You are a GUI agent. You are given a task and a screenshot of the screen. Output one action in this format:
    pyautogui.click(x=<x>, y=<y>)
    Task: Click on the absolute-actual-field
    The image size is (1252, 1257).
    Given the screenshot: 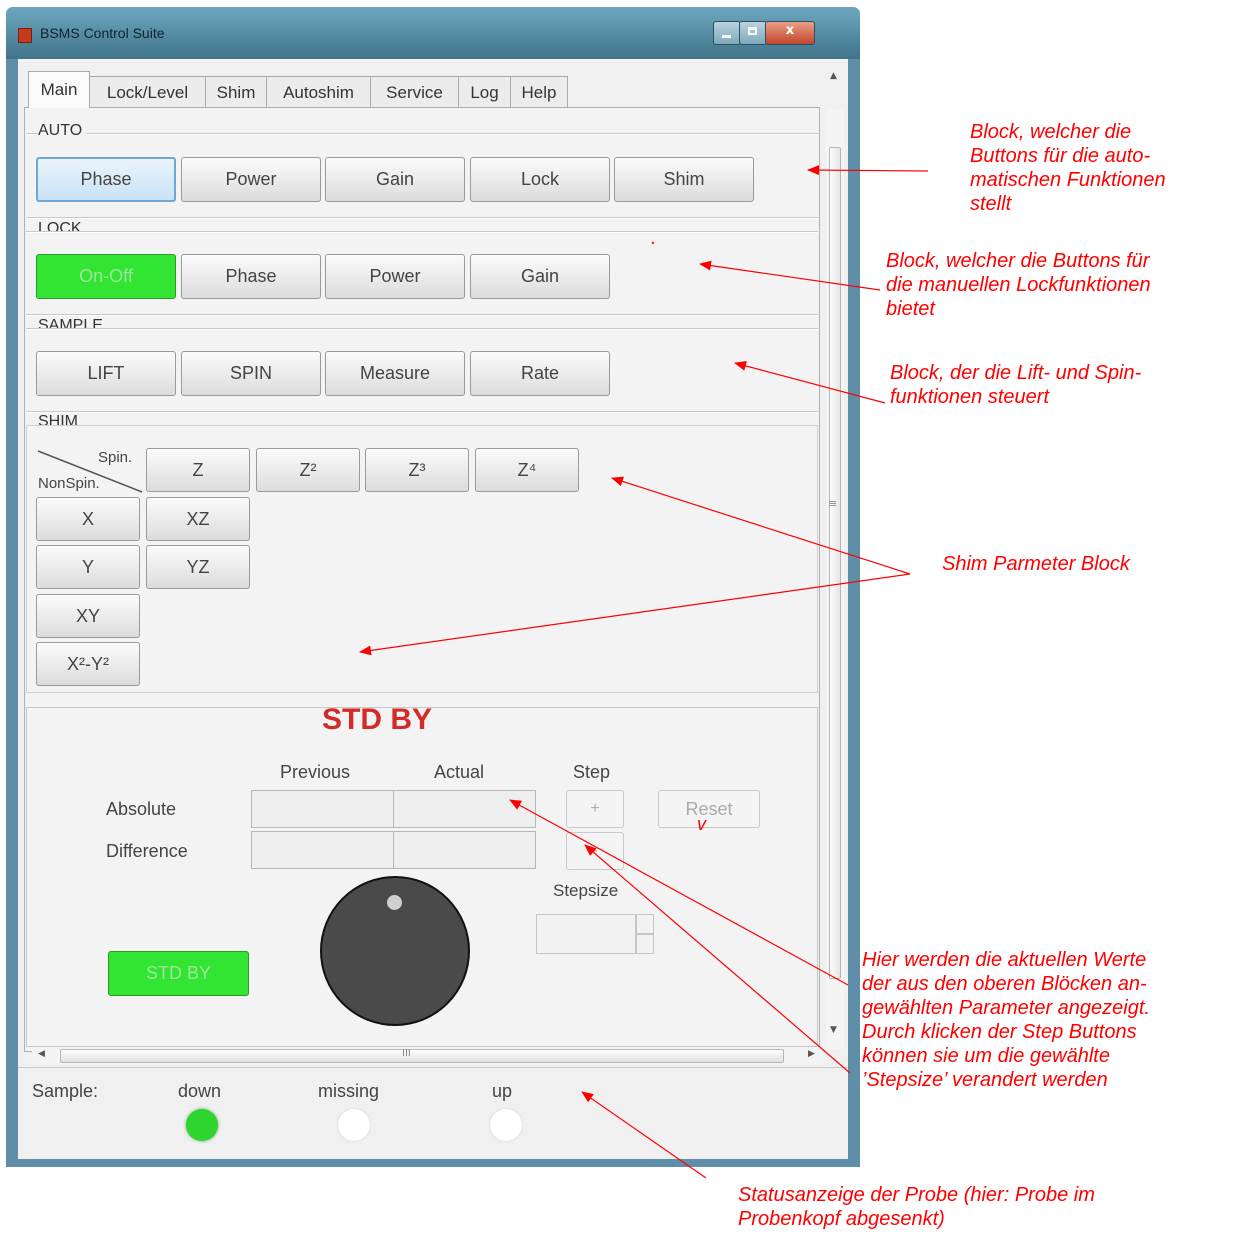 What is the action you would take?
    pyautogui.click(x=464, y=809)
    